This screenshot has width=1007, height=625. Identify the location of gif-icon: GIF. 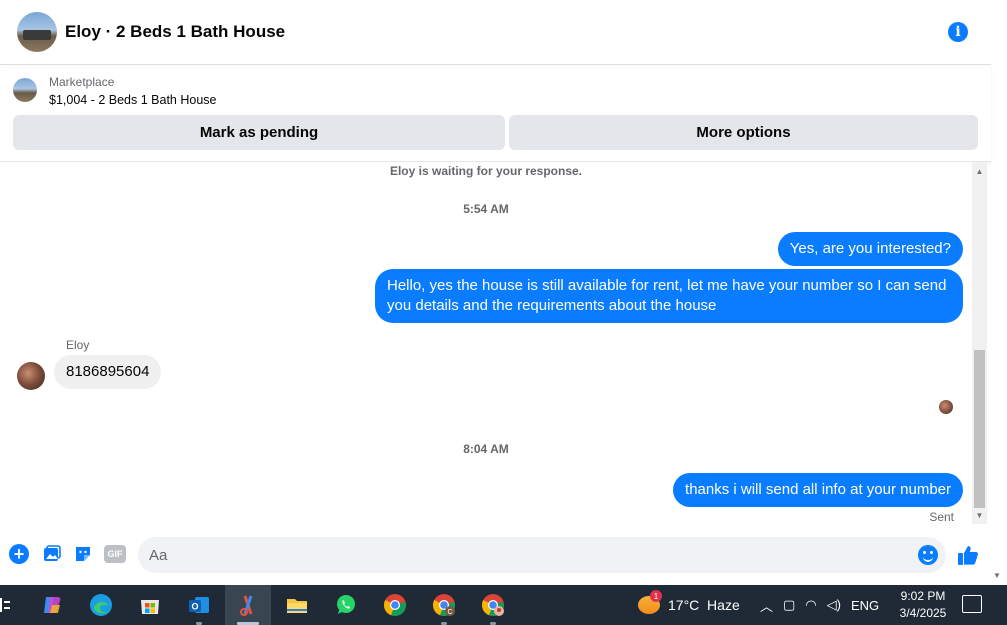
(115, 554).